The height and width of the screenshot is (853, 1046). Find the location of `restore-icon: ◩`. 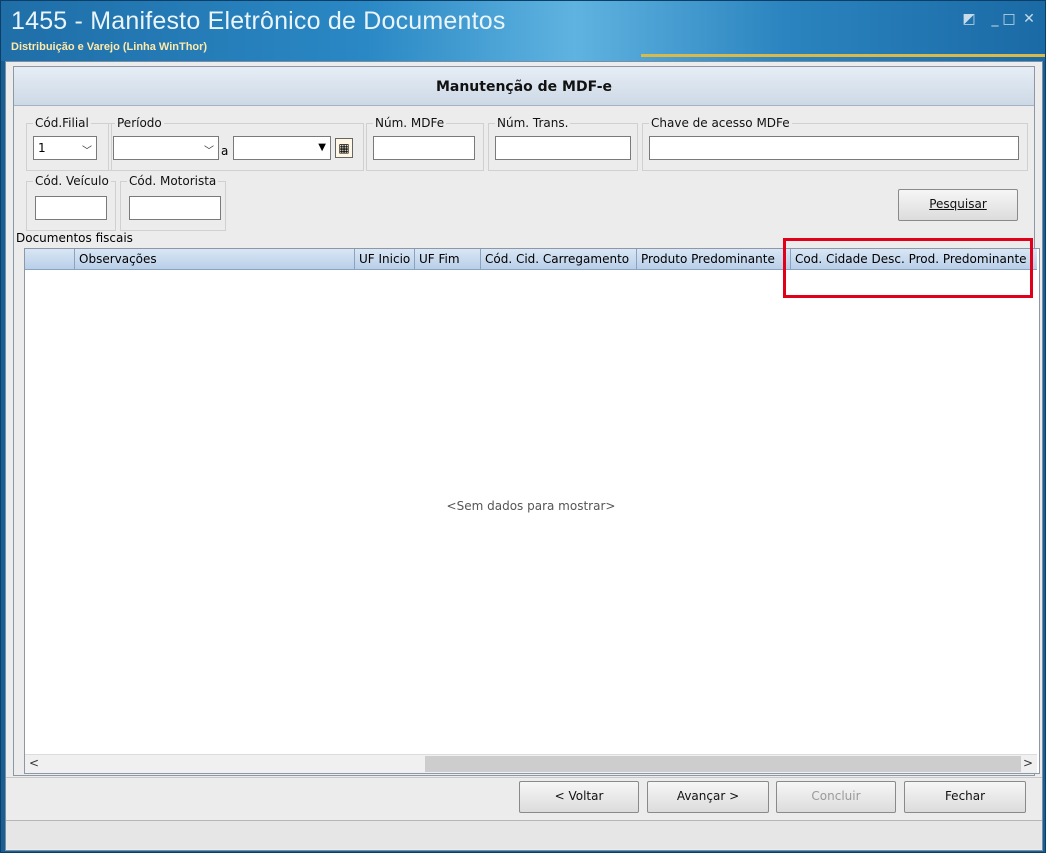

restore-icon: ◩ is located at coordinates (969, 19).